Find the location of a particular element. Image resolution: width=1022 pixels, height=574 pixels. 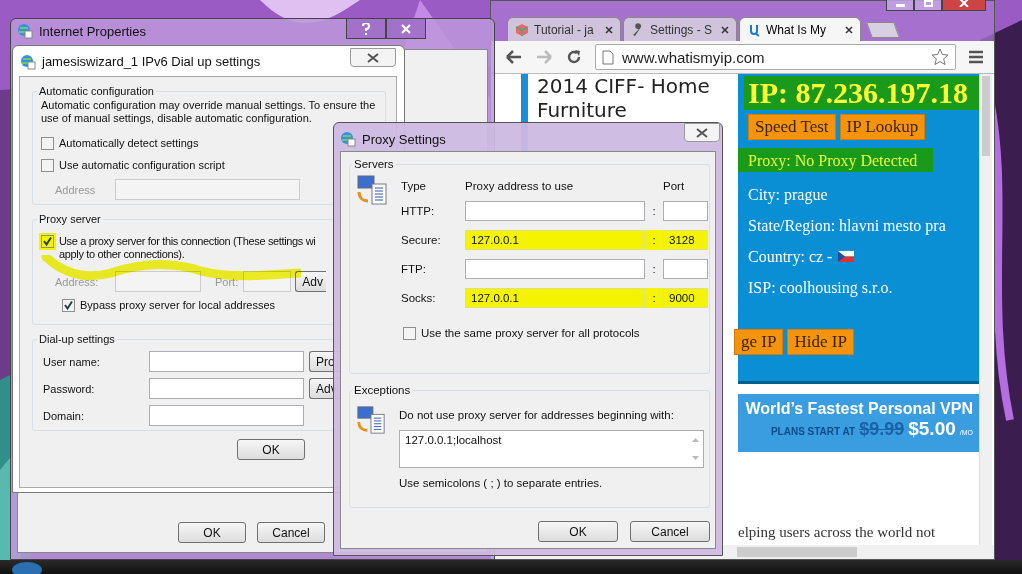

ad-headline: World’s Fastest Personal VPN is located at coordinates (858, 409).